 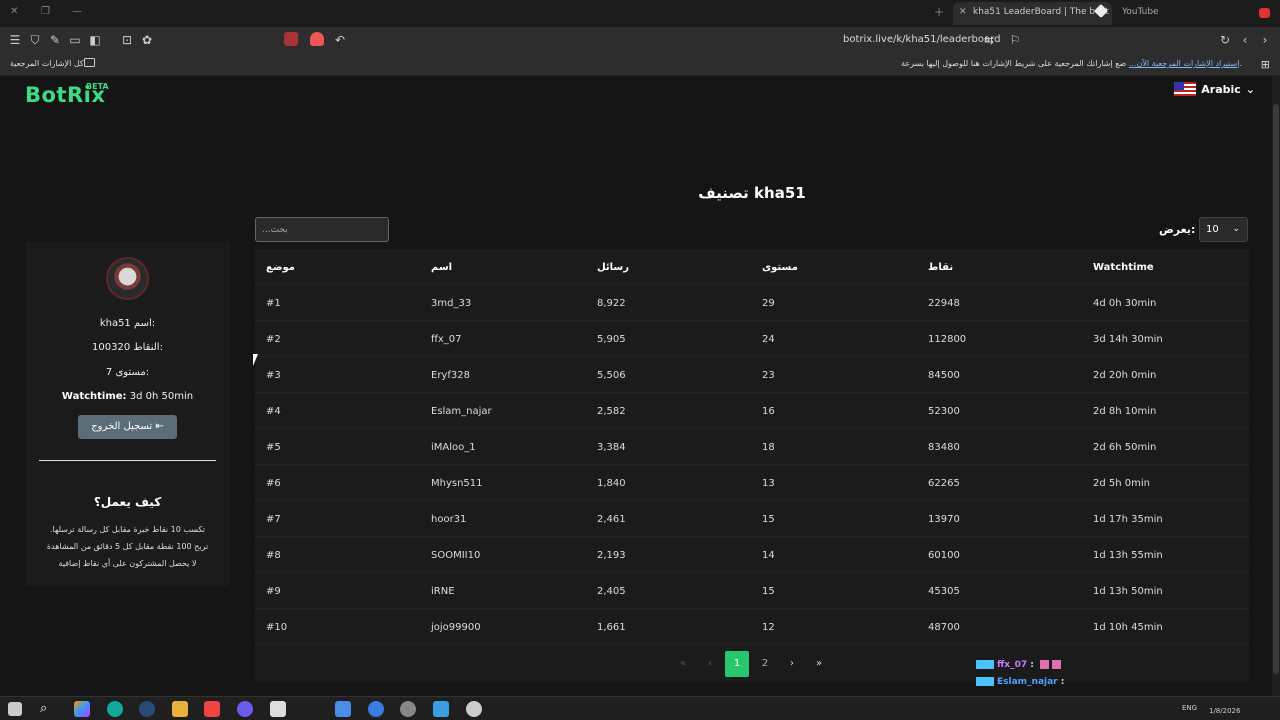 What do you see at coordinates (115, 709) in the screenshot?
I see `edge-icon` at bounding box center [115, 709].